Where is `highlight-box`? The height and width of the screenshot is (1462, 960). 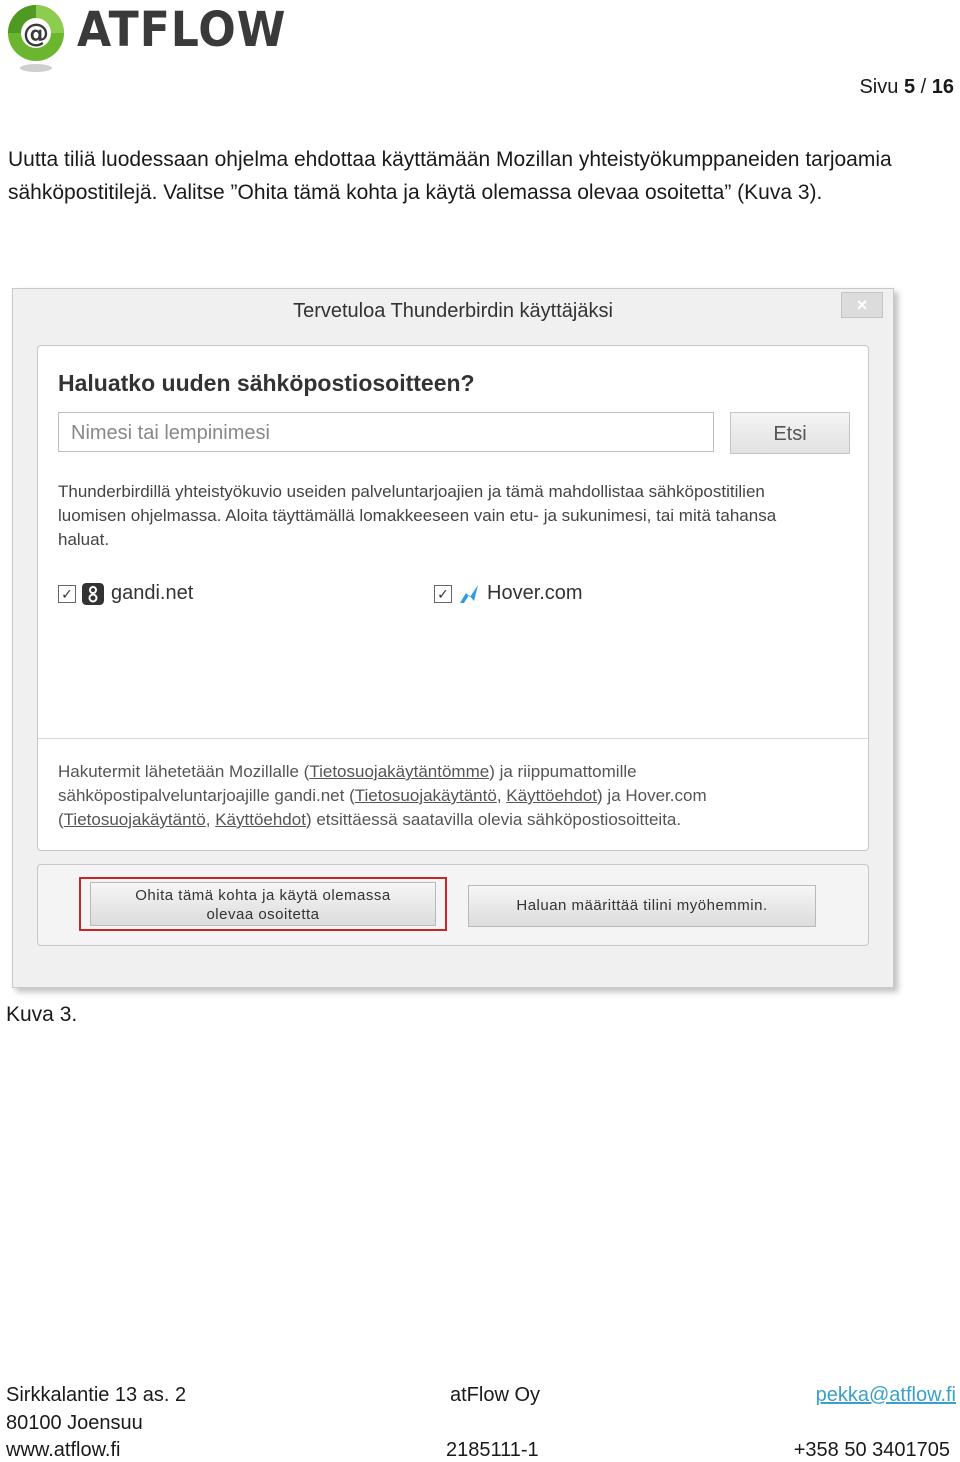 highlight-box is located at coordinates (263, 904).